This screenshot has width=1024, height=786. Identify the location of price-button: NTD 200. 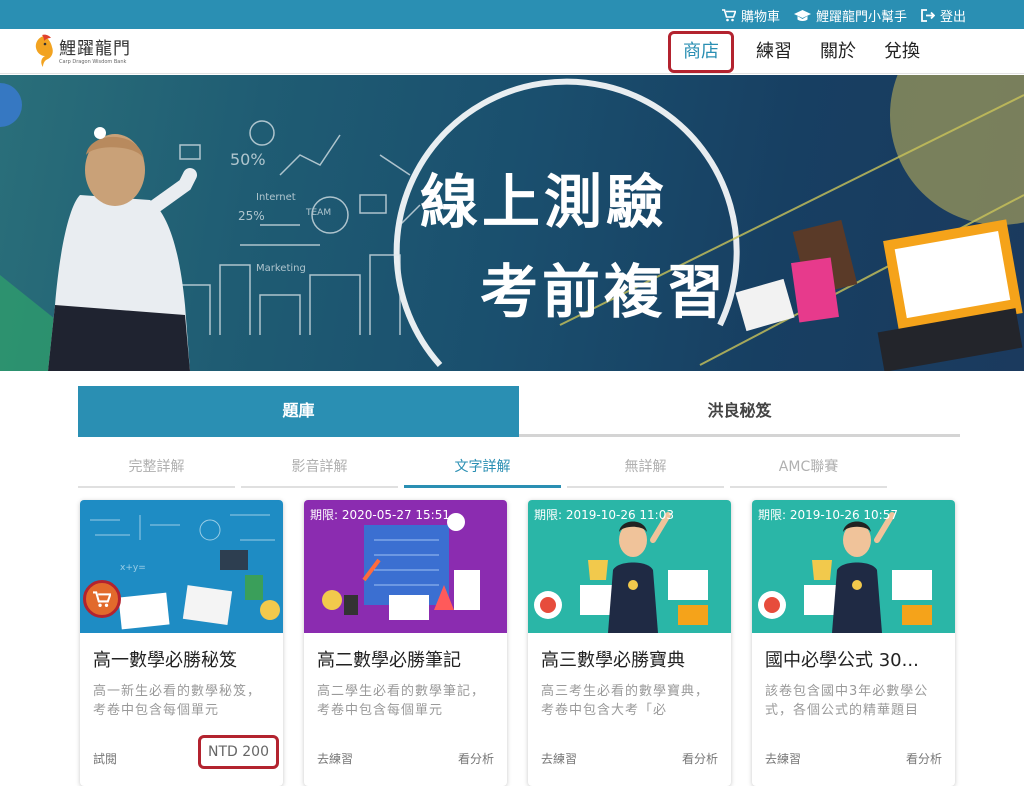
(238, 752).